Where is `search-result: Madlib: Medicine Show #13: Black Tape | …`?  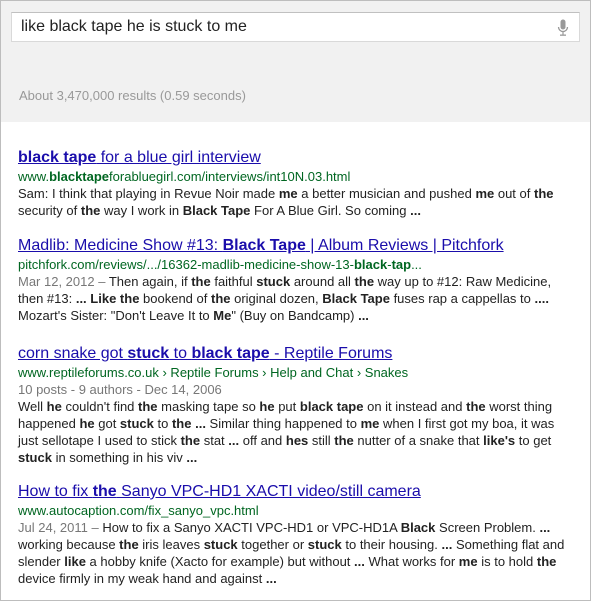
search-result: Madlib: Medicine Show #13: Black Tape | … is located at coordinates (298, 280).